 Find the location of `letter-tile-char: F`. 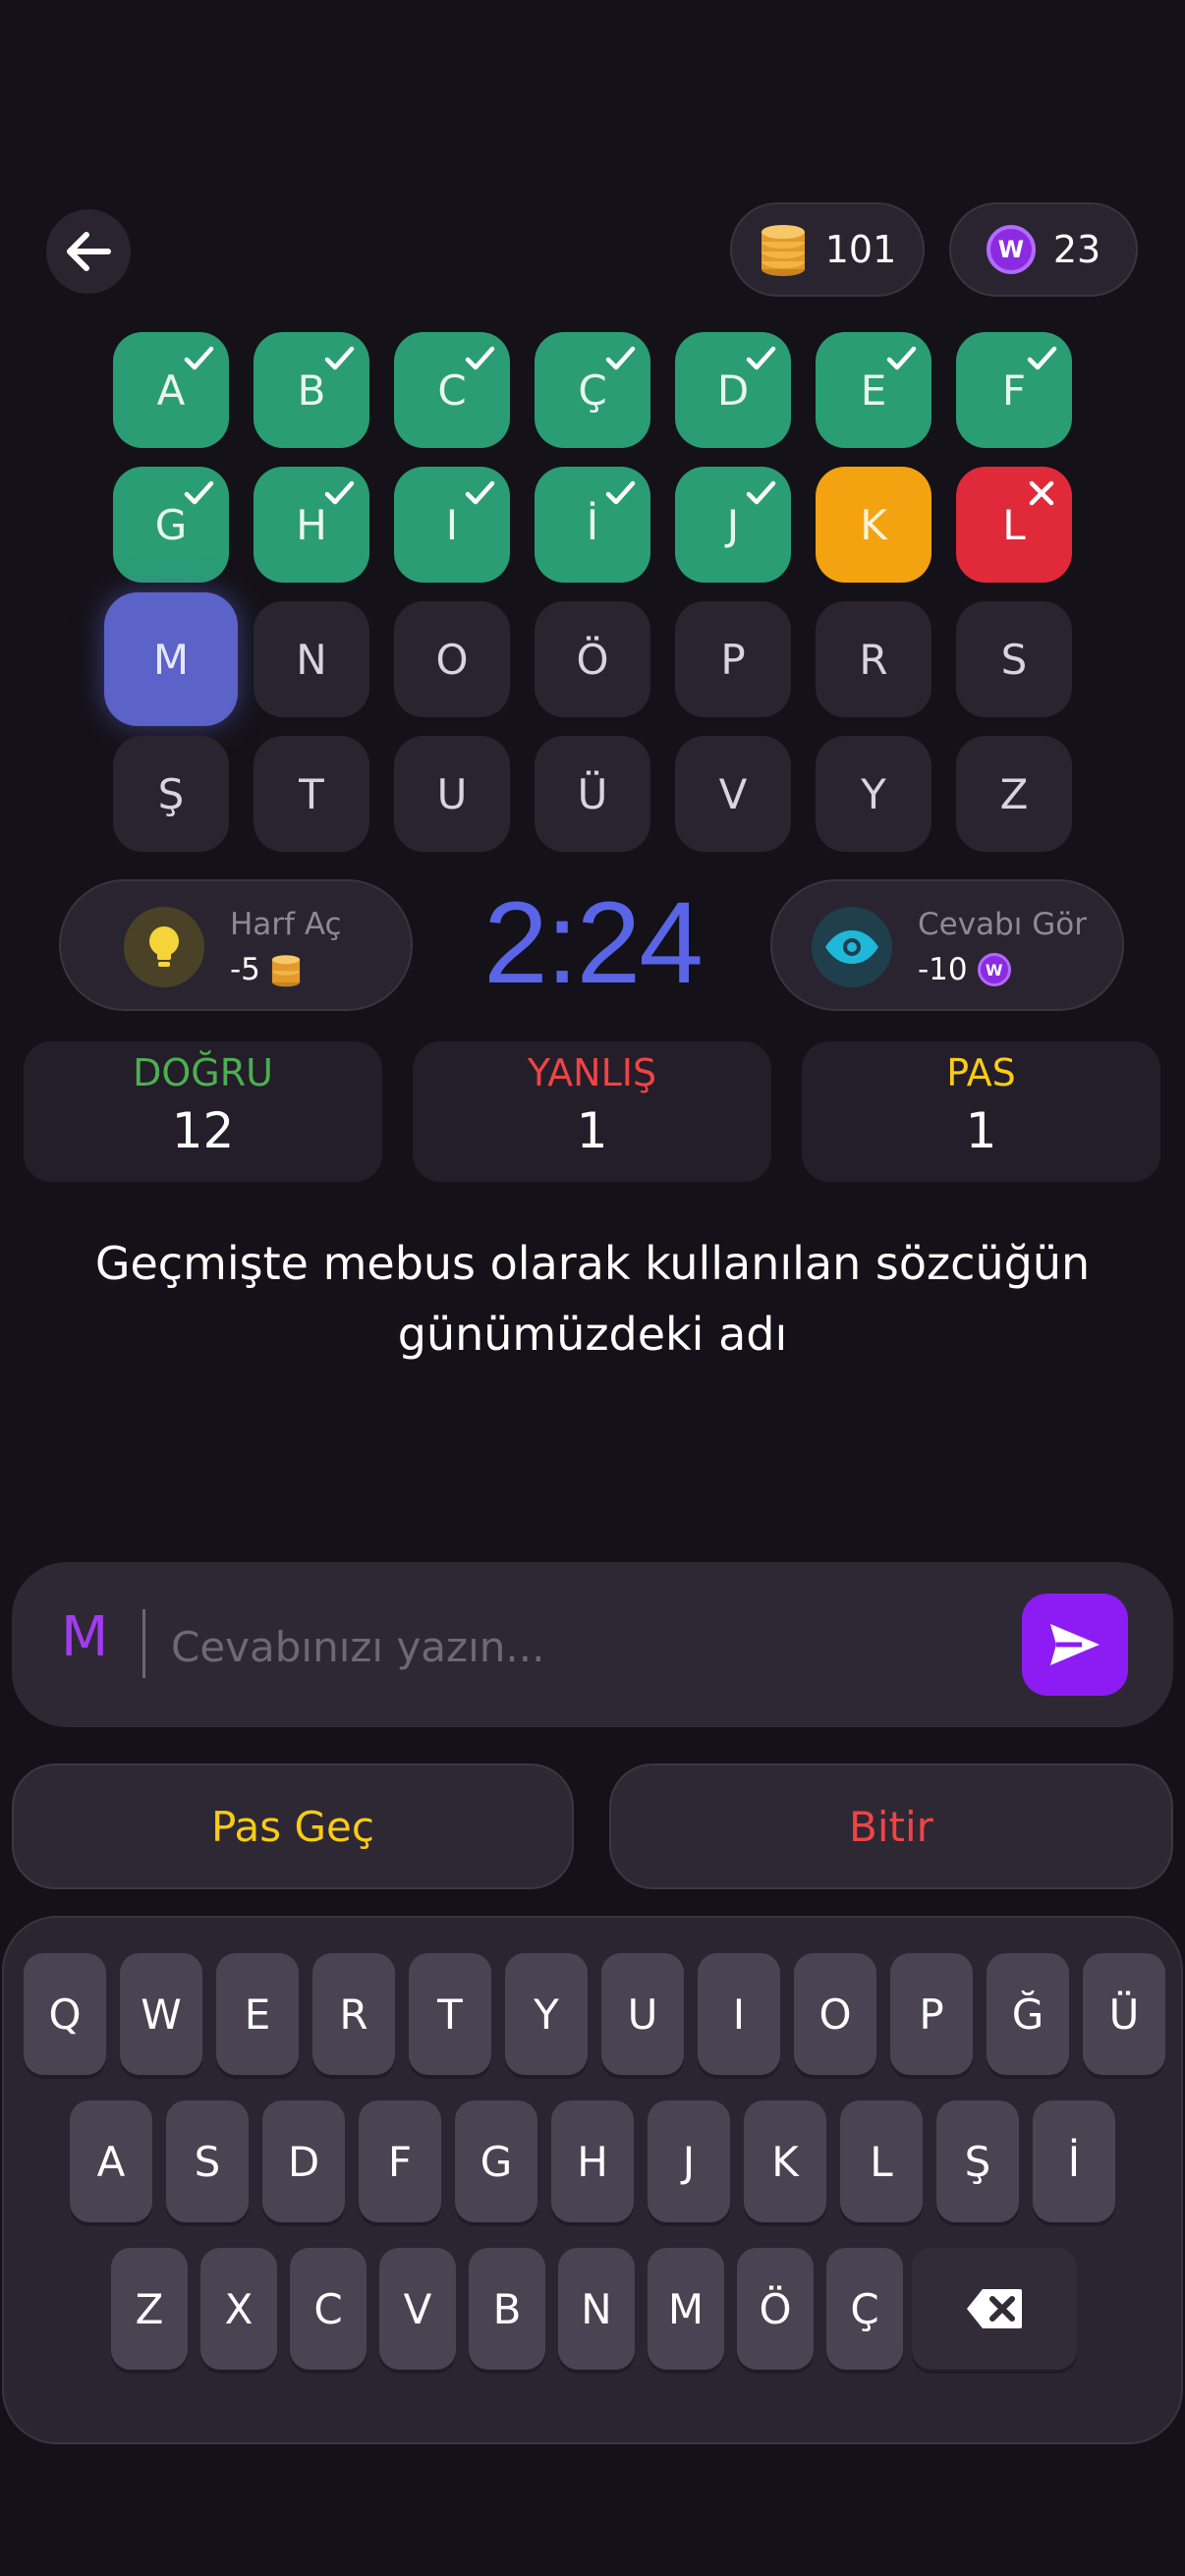

letter-tile-char: F is located at coordinates (1014, 390).